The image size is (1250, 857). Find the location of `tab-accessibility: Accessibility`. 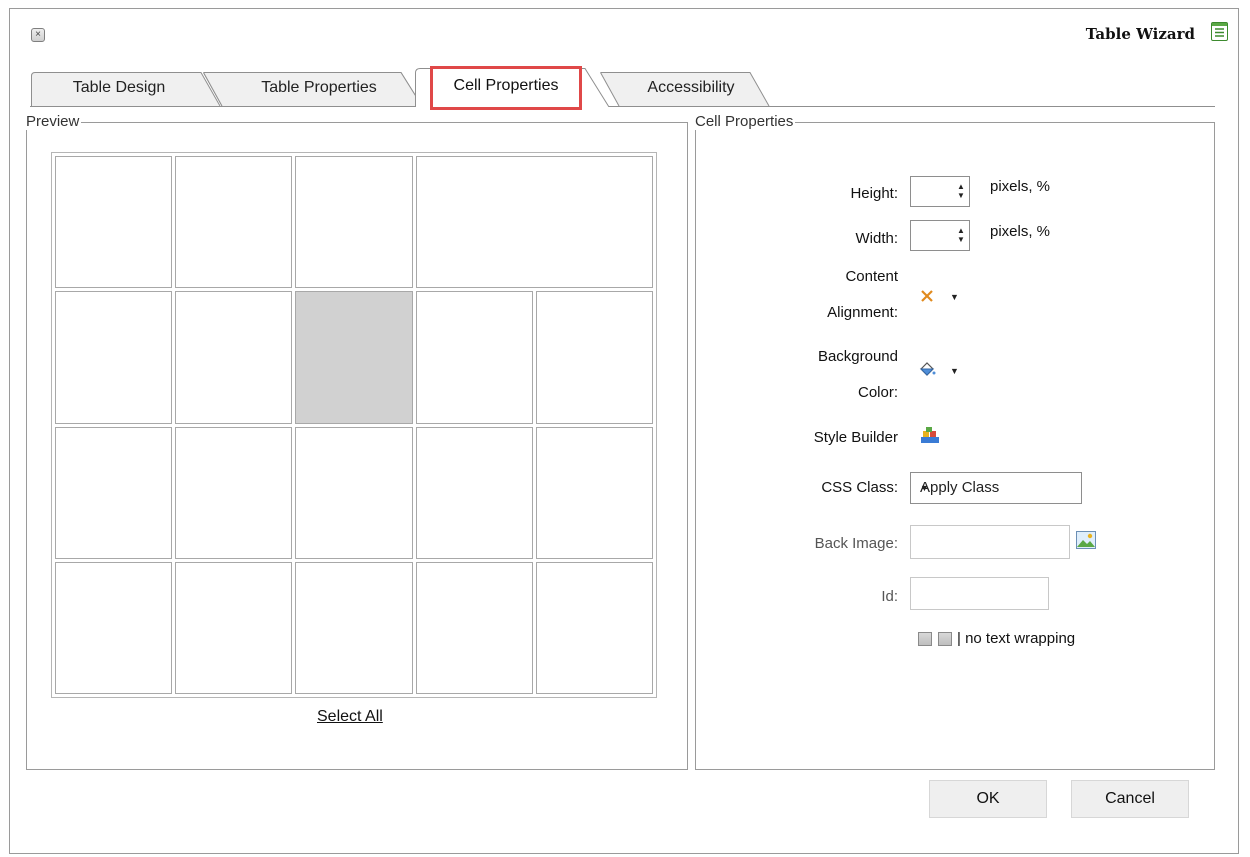

tab-accessibility: Accessibility is located at coordinates (685, 89).